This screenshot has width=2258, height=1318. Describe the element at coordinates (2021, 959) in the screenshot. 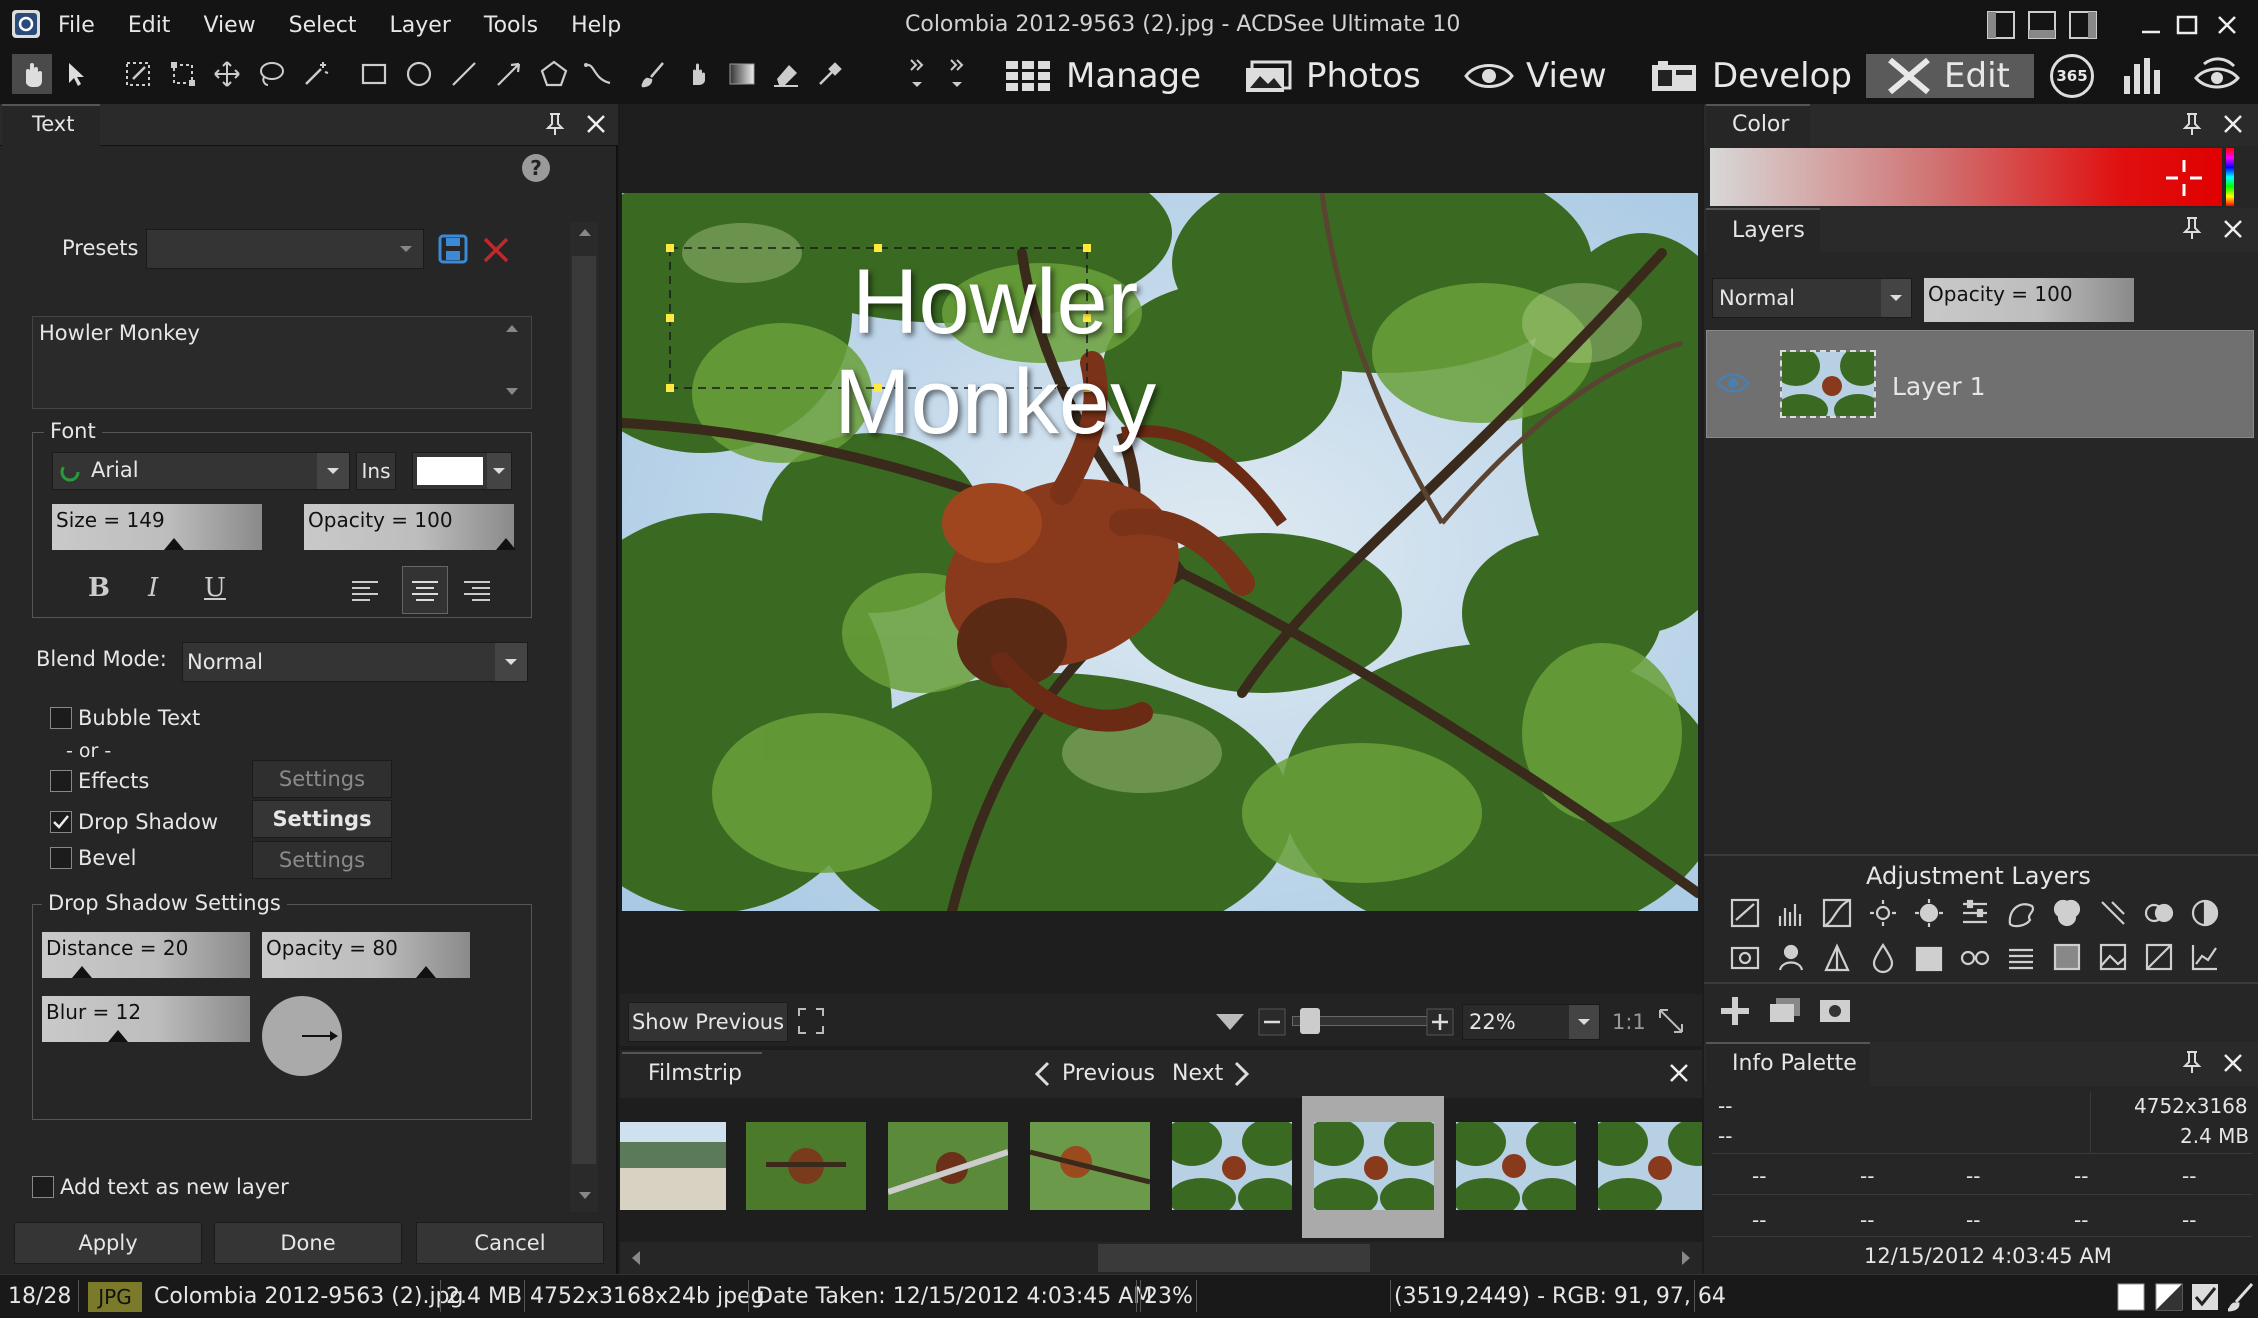

I see `tone-wheels-icon` at that location.